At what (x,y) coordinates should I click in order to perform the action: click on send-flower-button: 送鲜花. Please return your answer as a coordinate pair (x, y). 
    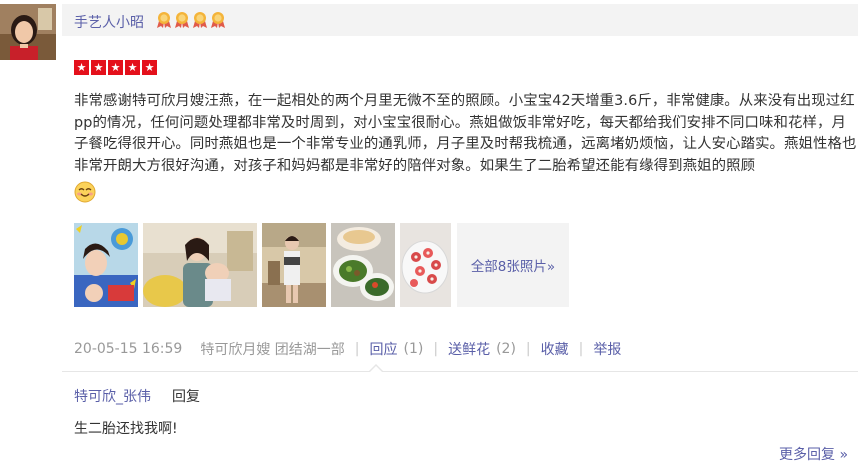
    Looking at the image, I should click on (469, 349).